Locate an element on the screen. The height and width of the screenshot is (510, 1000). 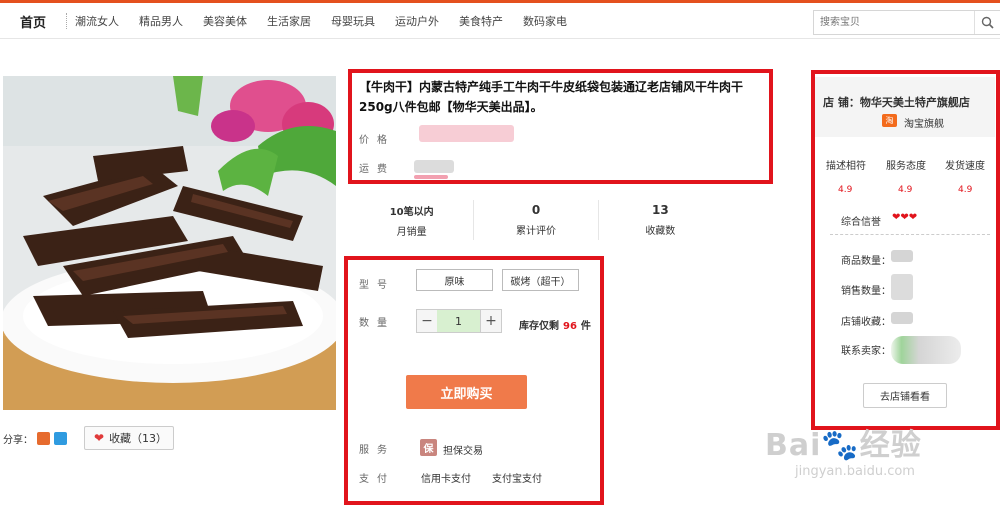
sales-stats: 10笔以内 月销量 0 累计评价 13 收藏数 is located at coordinates (536, 220).